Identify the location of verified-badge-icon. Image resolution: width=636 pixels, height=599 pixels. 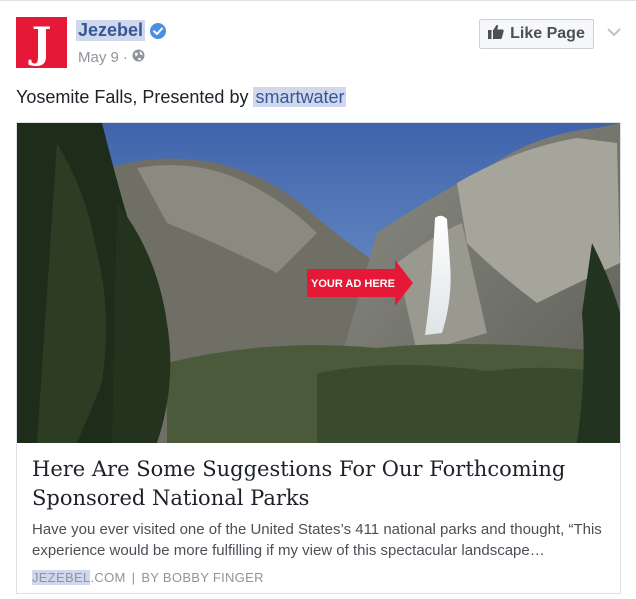
(158, 31).